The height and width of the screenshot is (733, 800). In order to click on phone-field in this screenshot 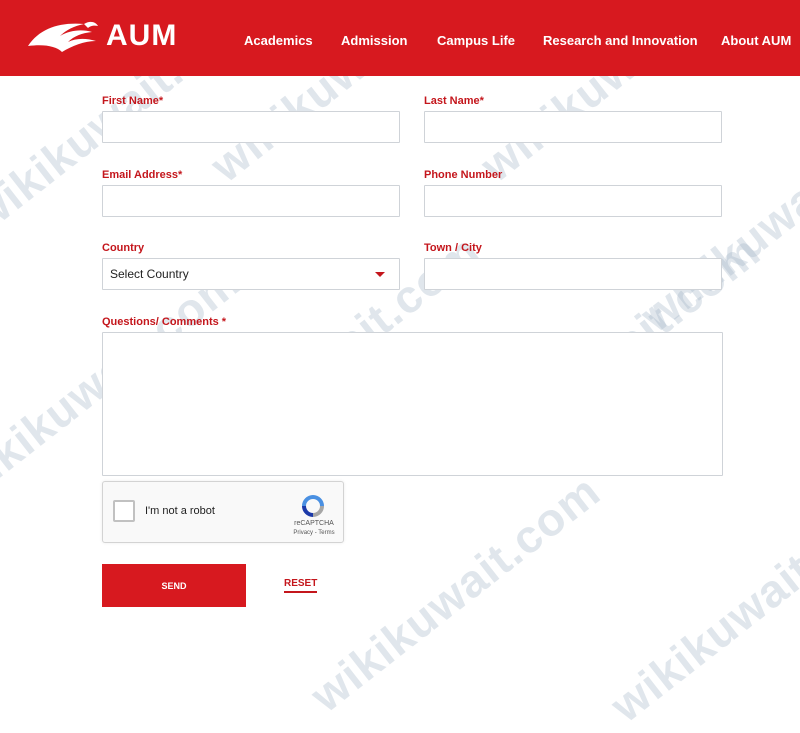, I will do `click(573, 201)`.